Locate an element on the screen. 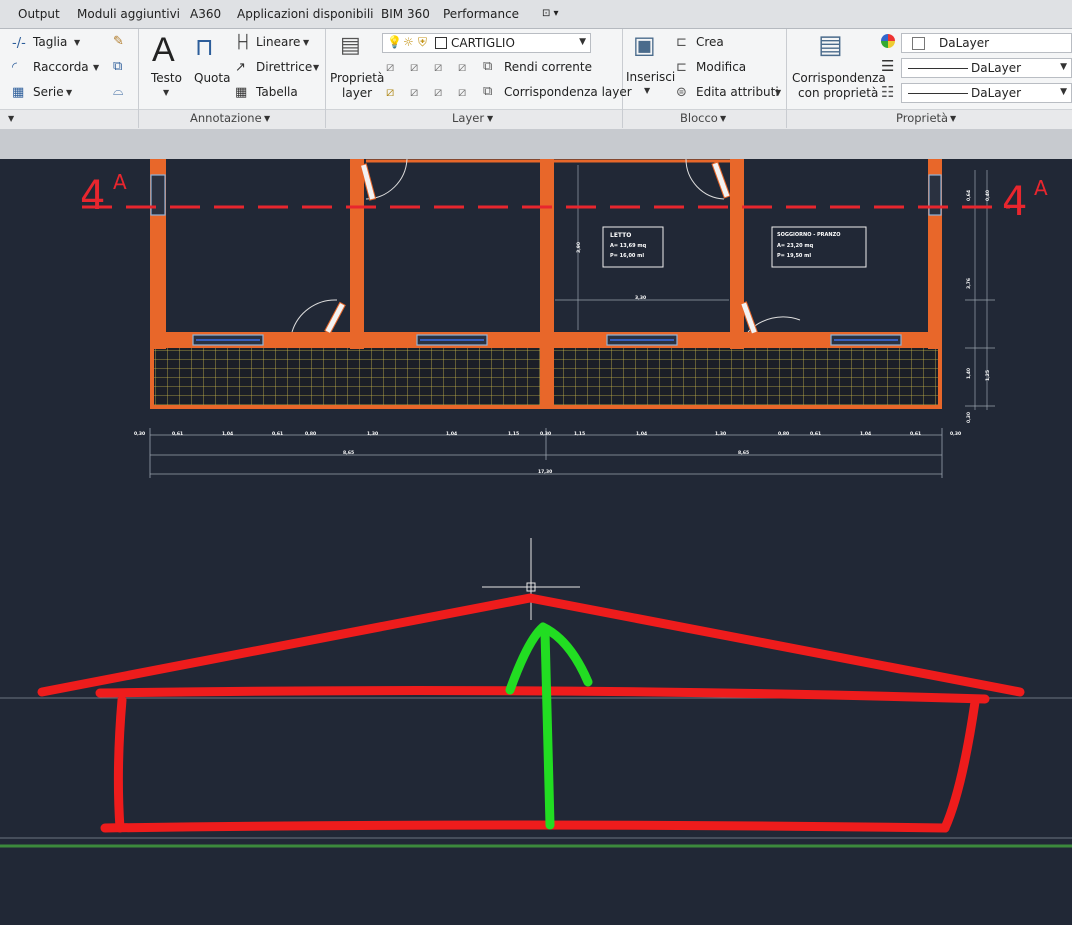  color-value: DaLayer is located at coordinates (964, 43).